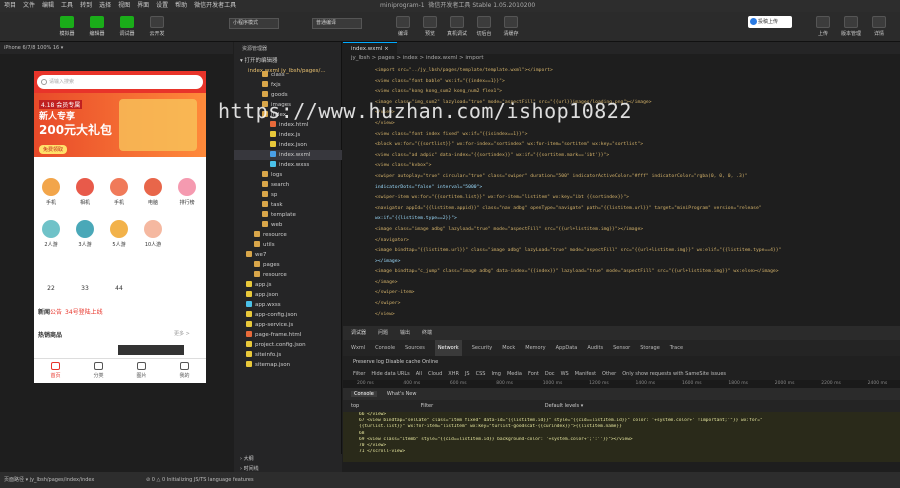 The height and width of the screenshot is (488, 900). I want to click on toolbar-button-tb-mid-4: 清缓存, so click(511, 26).